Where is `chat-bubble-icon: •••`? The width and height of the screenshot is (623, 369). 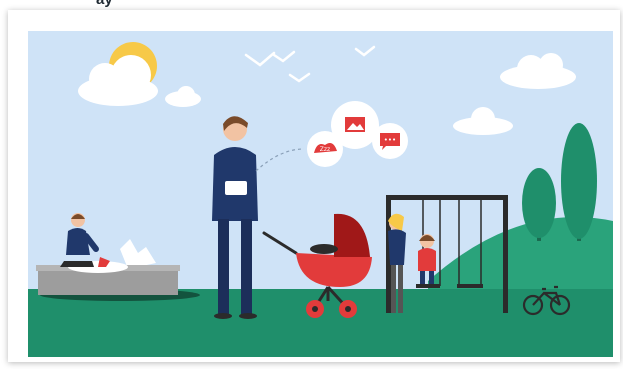 chat-bubble-icon: ••• is located at coordinates (390, 141).